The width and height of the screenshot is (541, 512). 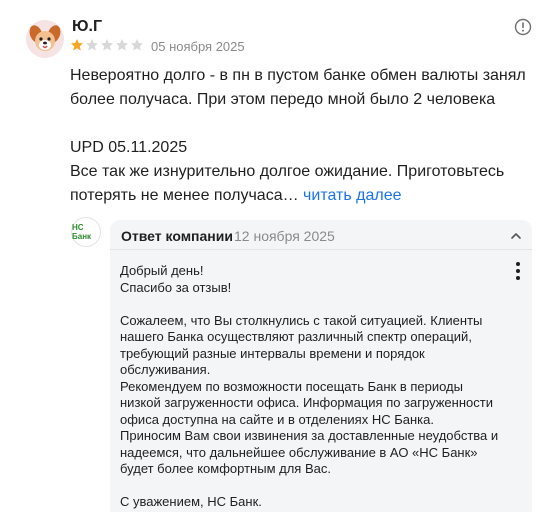 What do you see at coordinates (45, 39) in the screenshot?
I see `dog-avatar-icon` at bounding box center [45, 39].